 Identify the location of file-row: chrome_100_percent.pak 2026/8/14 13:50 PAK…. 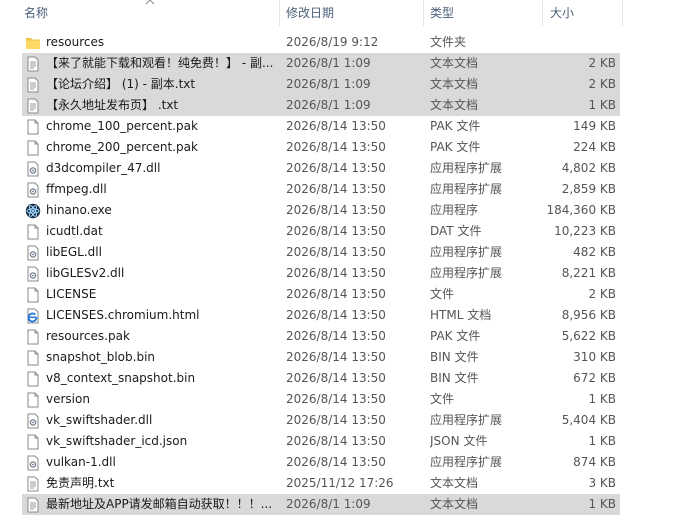
(321, 126).